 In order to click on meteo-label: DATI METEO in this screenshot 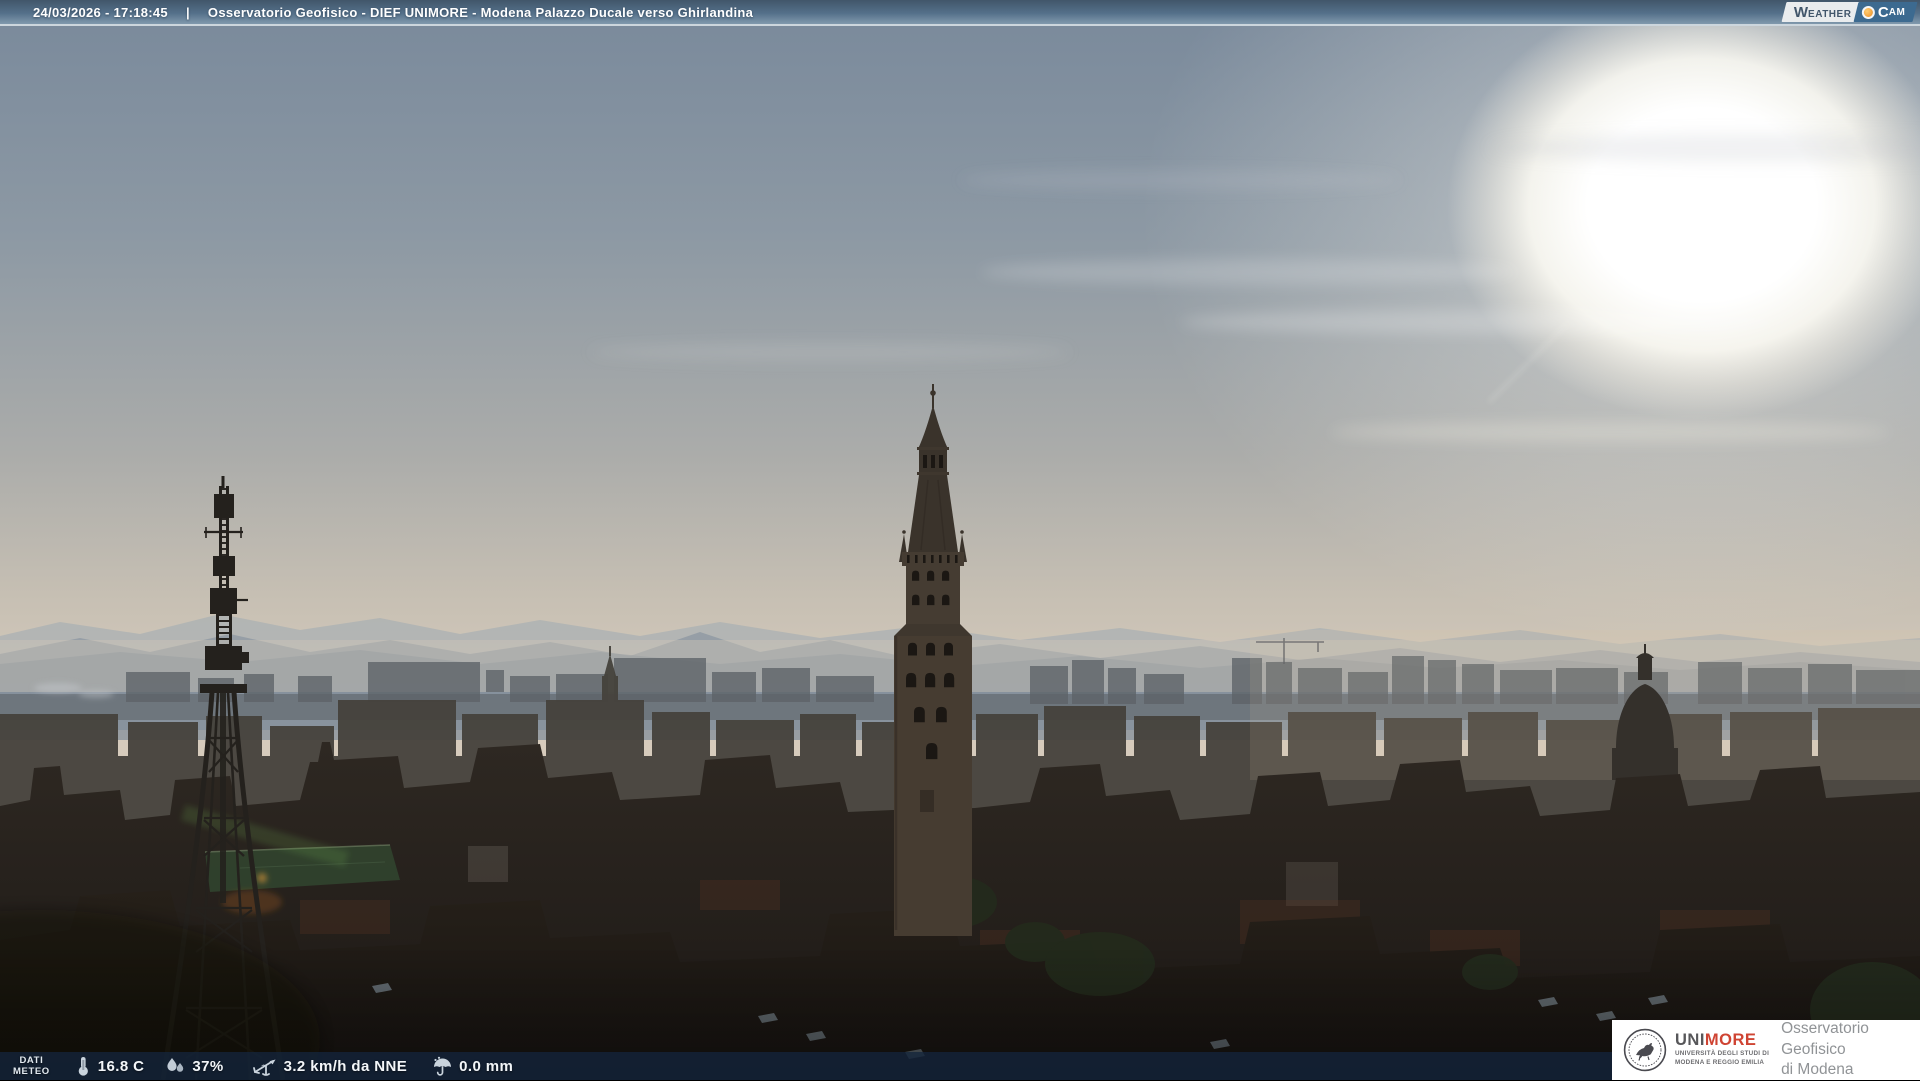, I will do `click(31, 1066)`.